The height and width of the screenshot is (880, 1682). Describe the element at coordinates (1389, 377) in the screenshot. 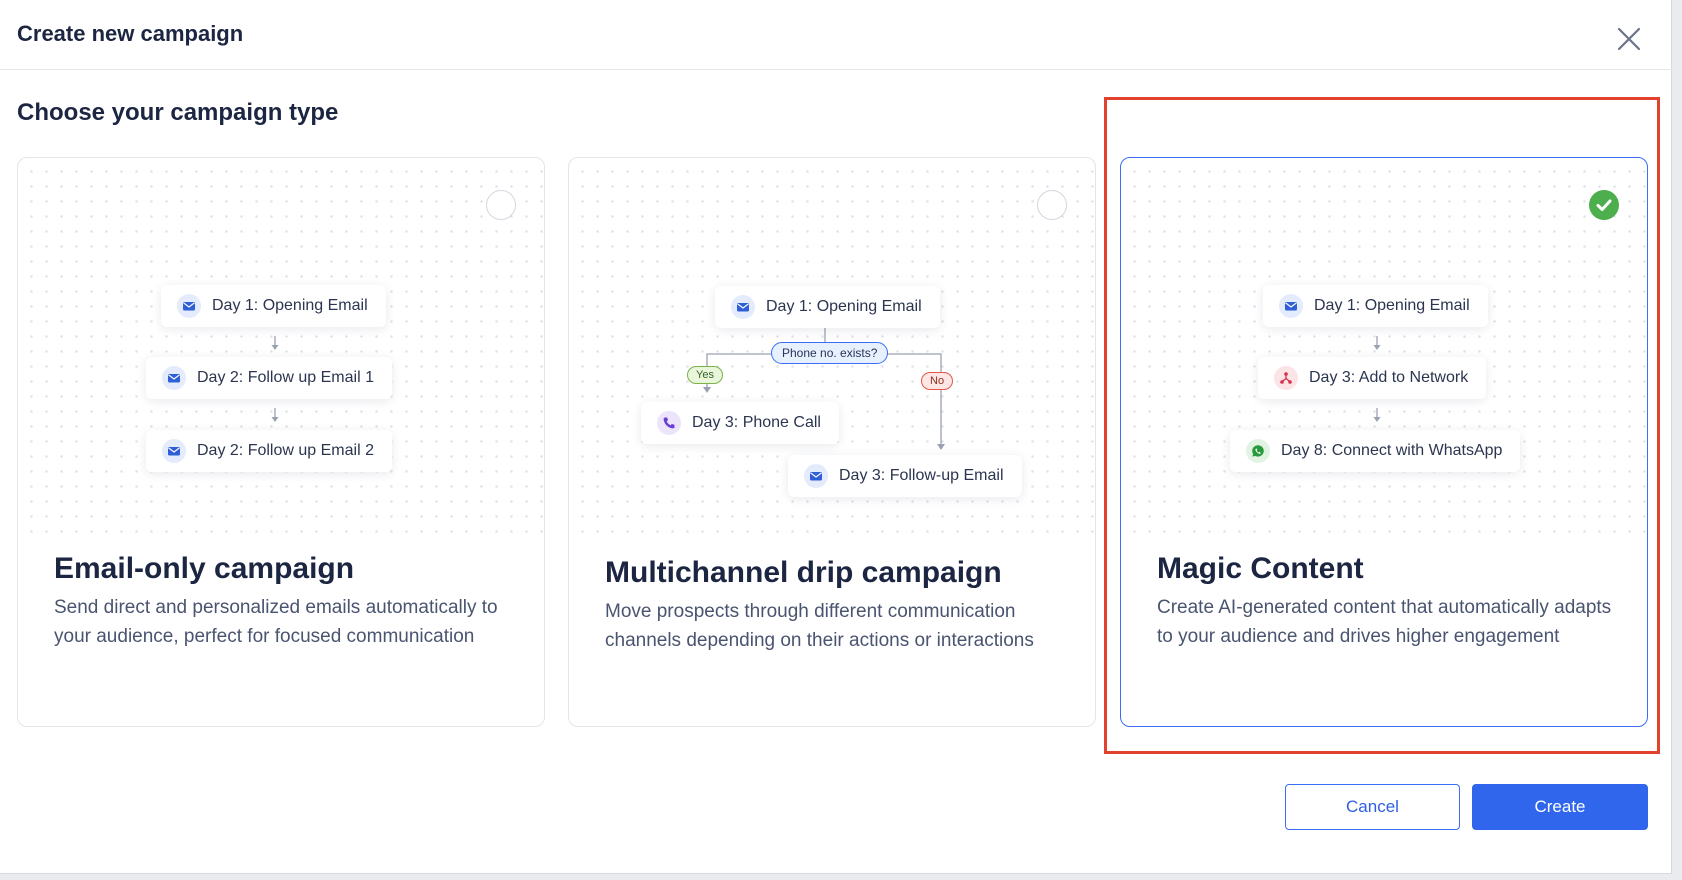

I see `step-label: Day 3: Add to Network` at that location.